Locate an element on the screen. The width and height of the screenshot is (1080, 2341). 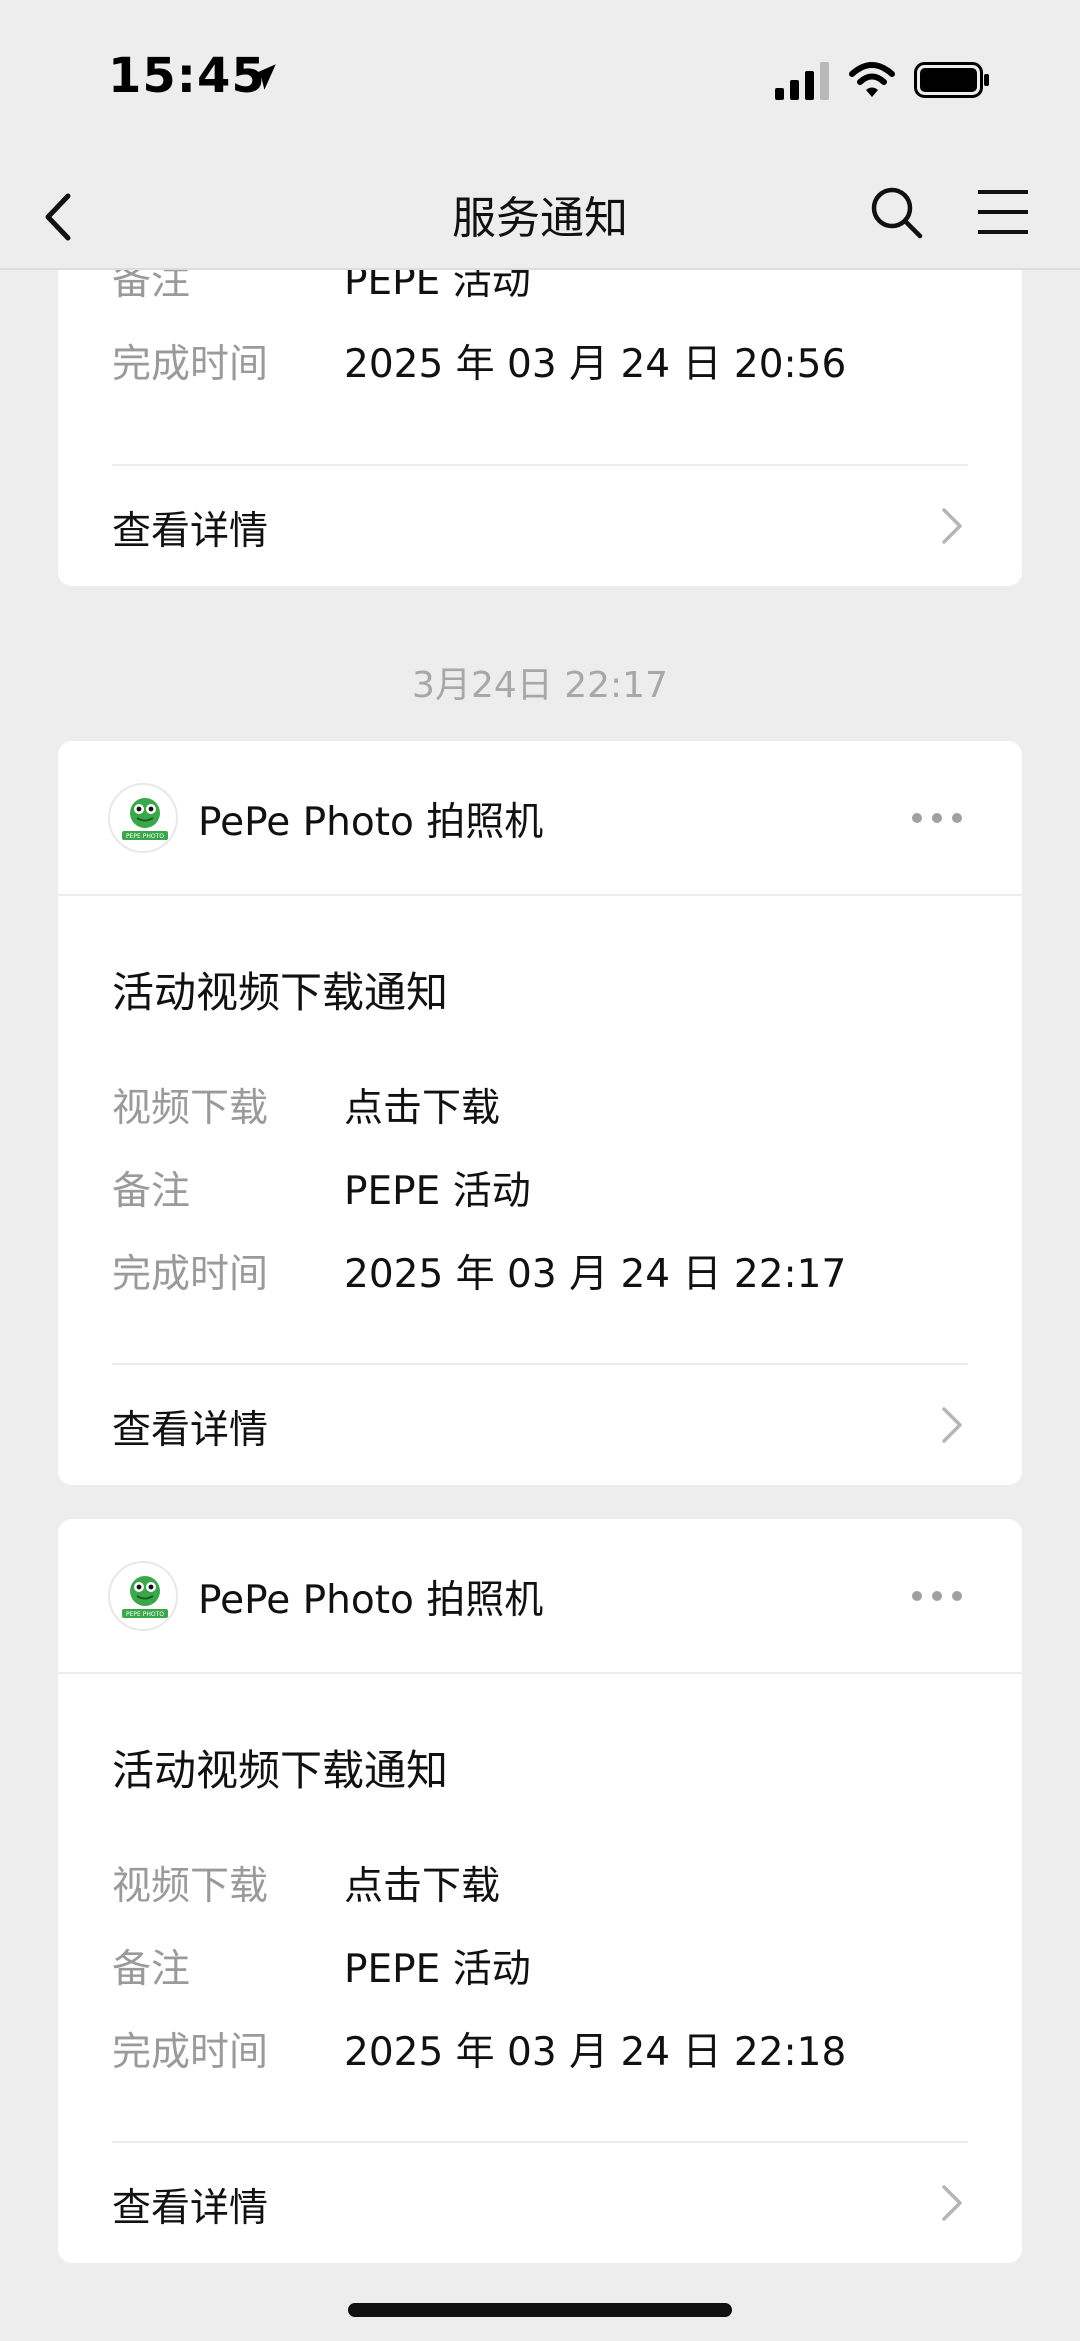
status-time: 15:45 is located at coordinates (187, 76).